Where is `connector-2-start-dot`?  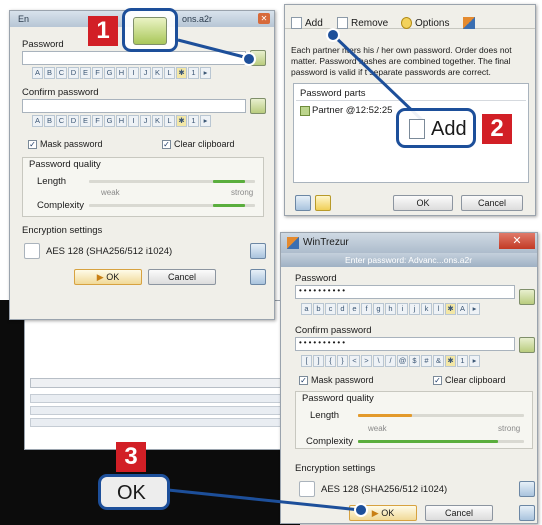 connector-2-start-dot is located at coordinates (333, 35).